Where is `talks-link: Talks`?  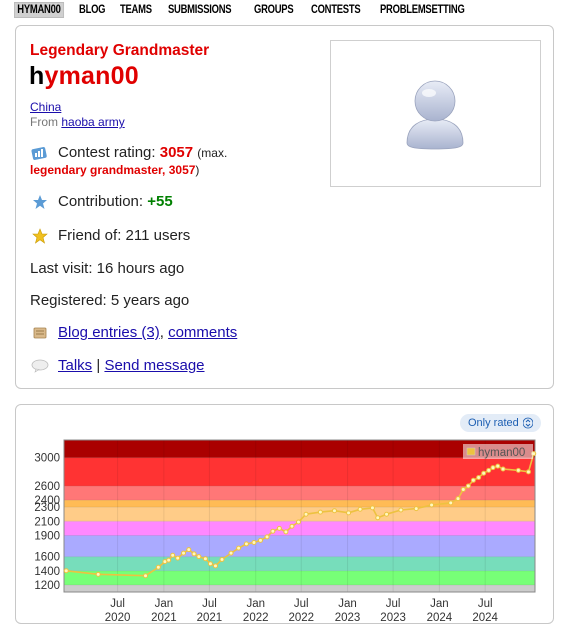
talks-link: Talks is located at coordinates (75, 365).